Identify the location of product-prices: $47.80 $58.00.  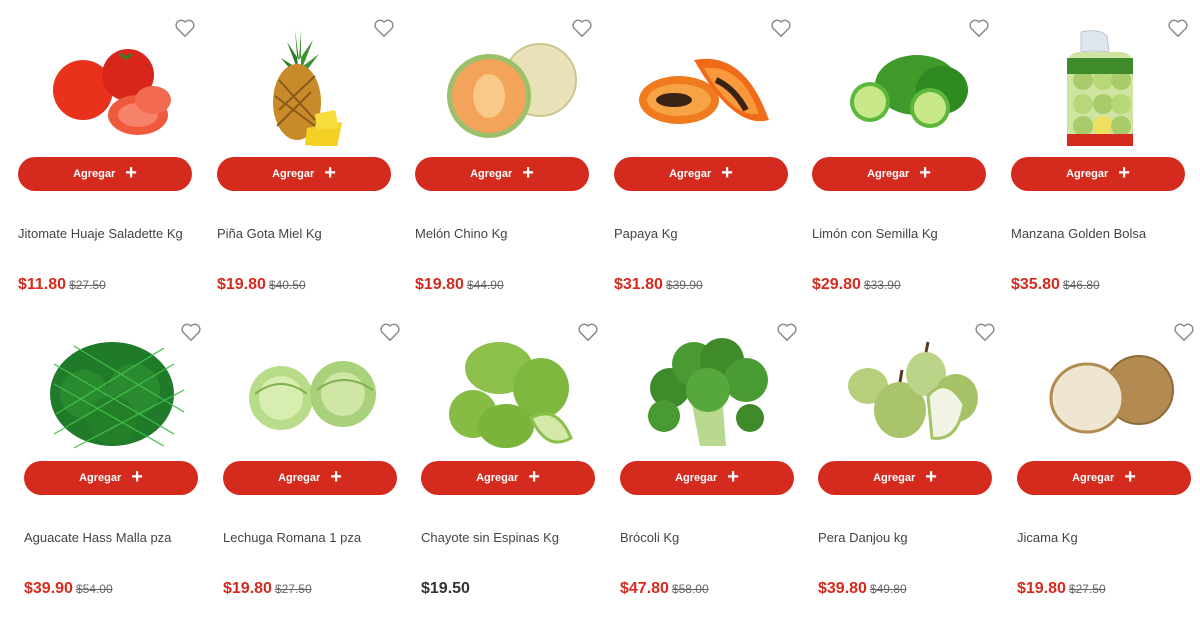
(664, 589).